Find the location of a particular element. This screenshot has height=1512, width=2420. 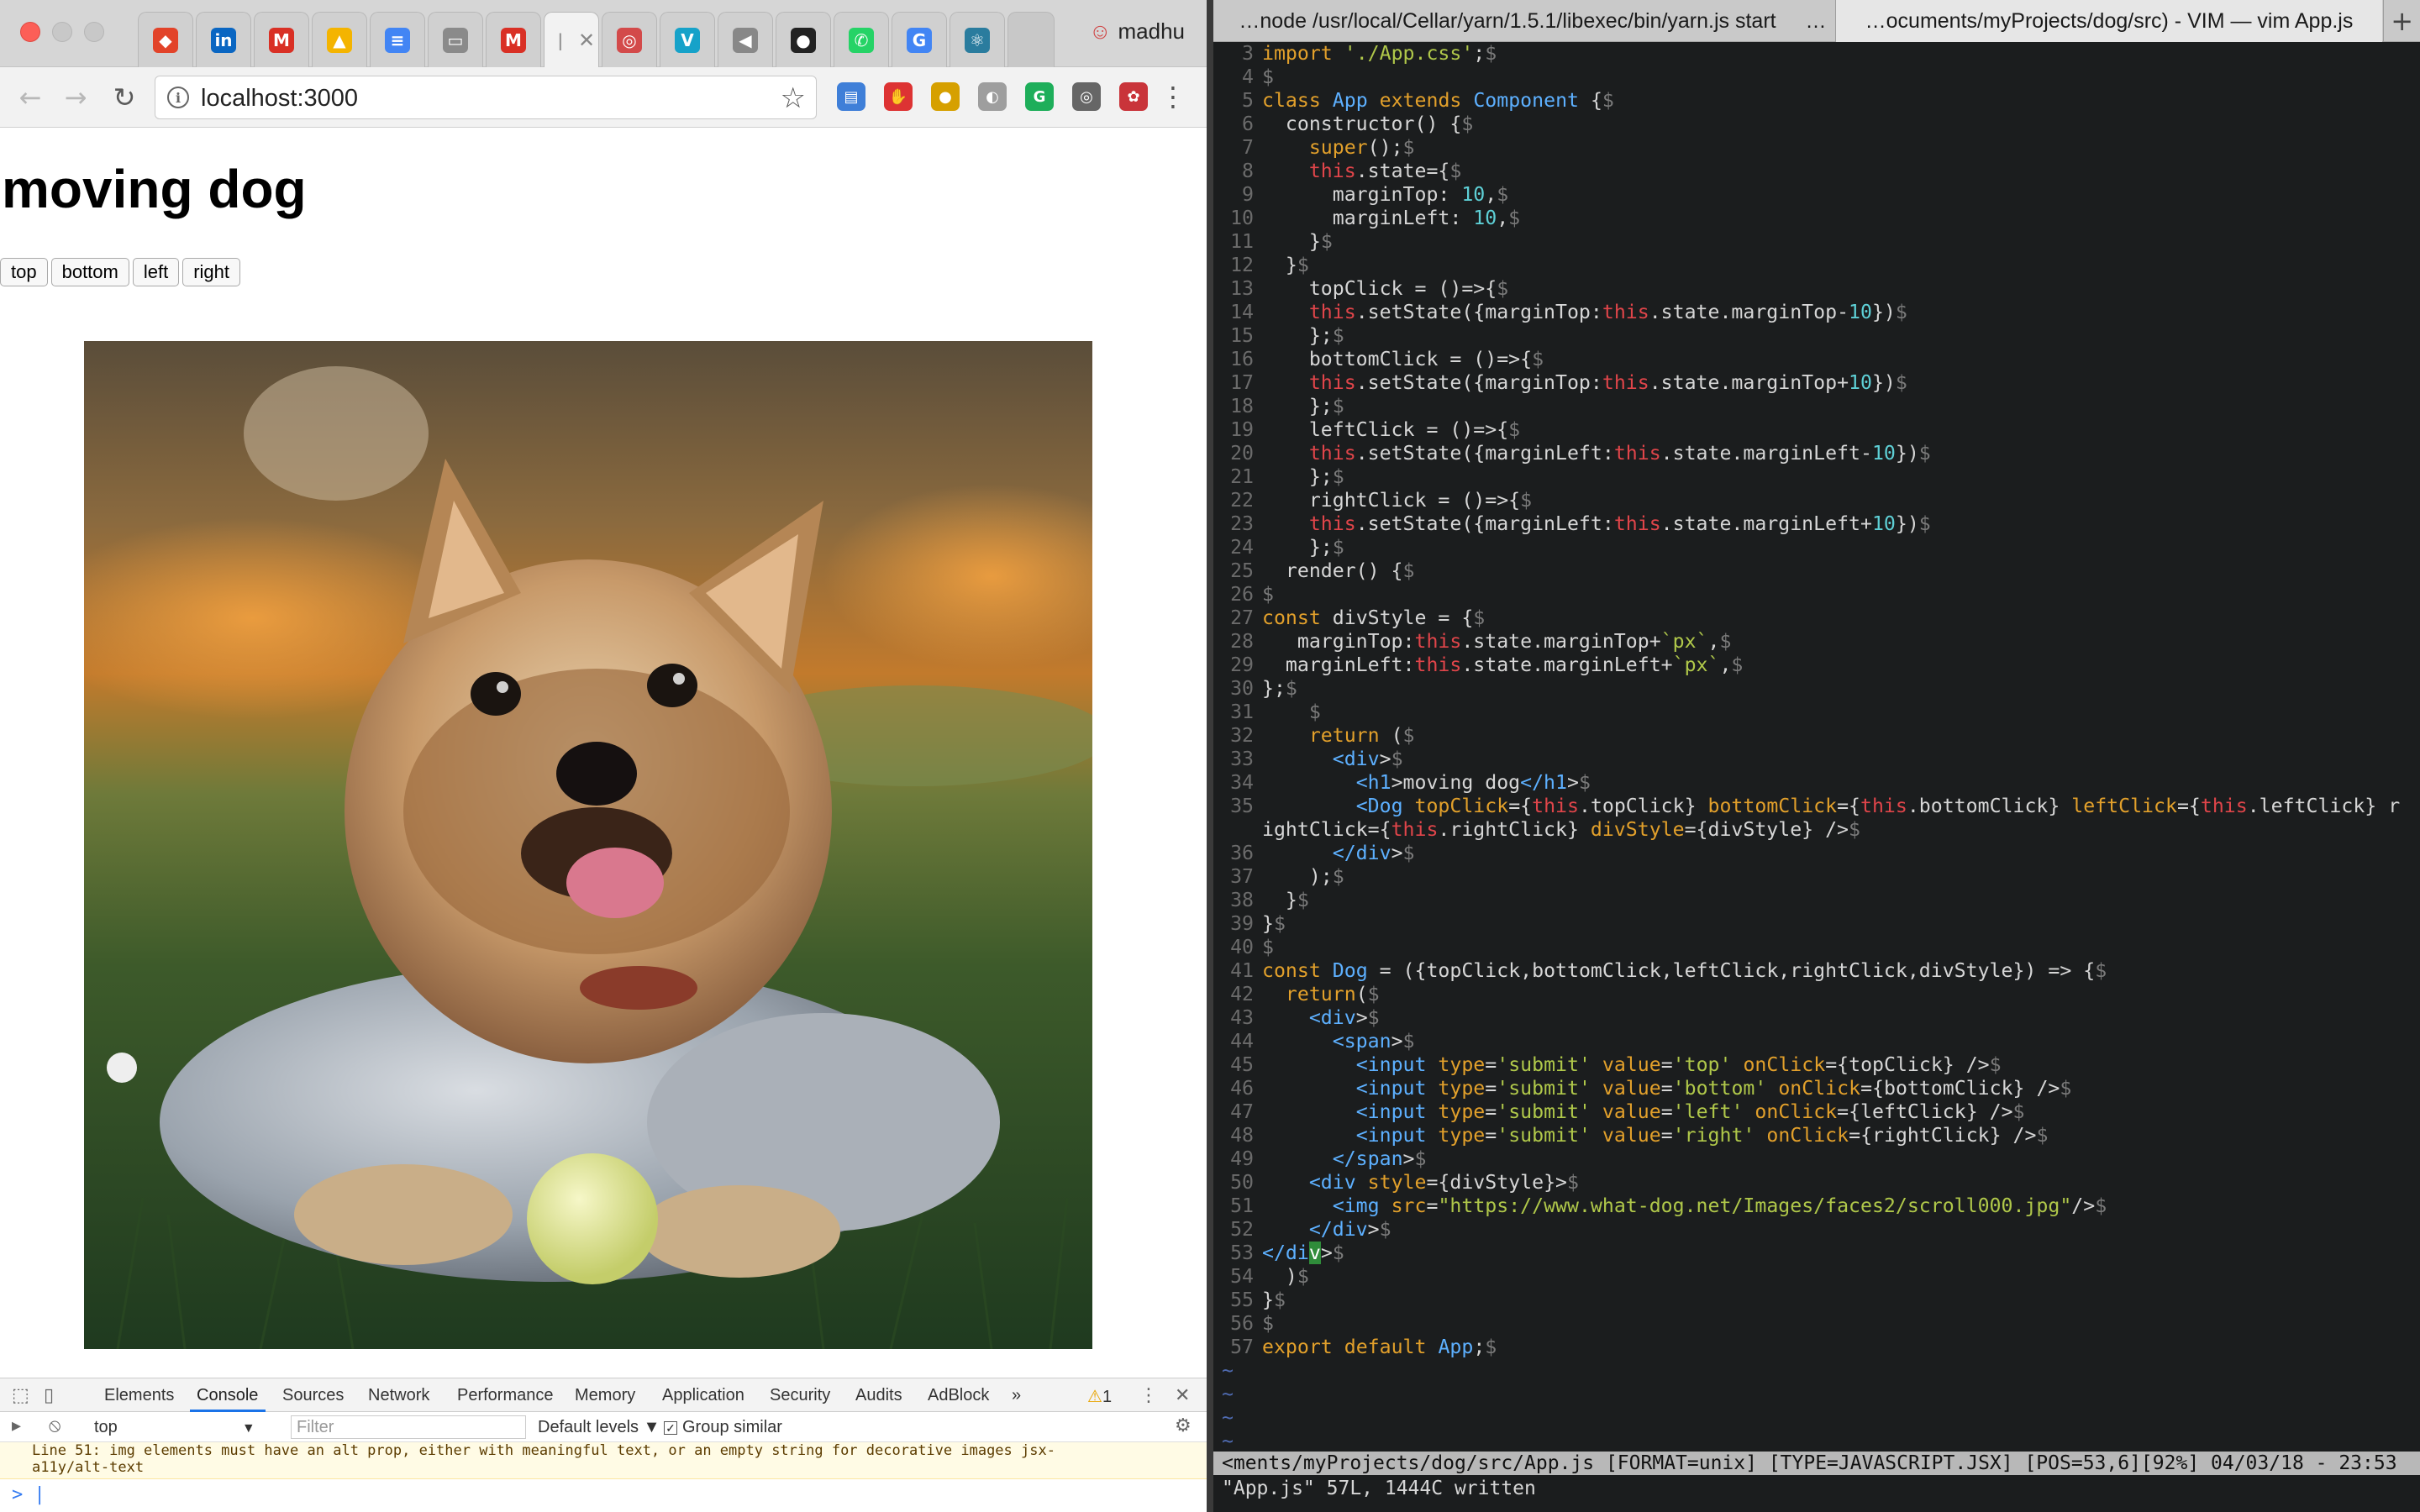

grammarly-extension-icon: G is located at coordinates (1040, 96).